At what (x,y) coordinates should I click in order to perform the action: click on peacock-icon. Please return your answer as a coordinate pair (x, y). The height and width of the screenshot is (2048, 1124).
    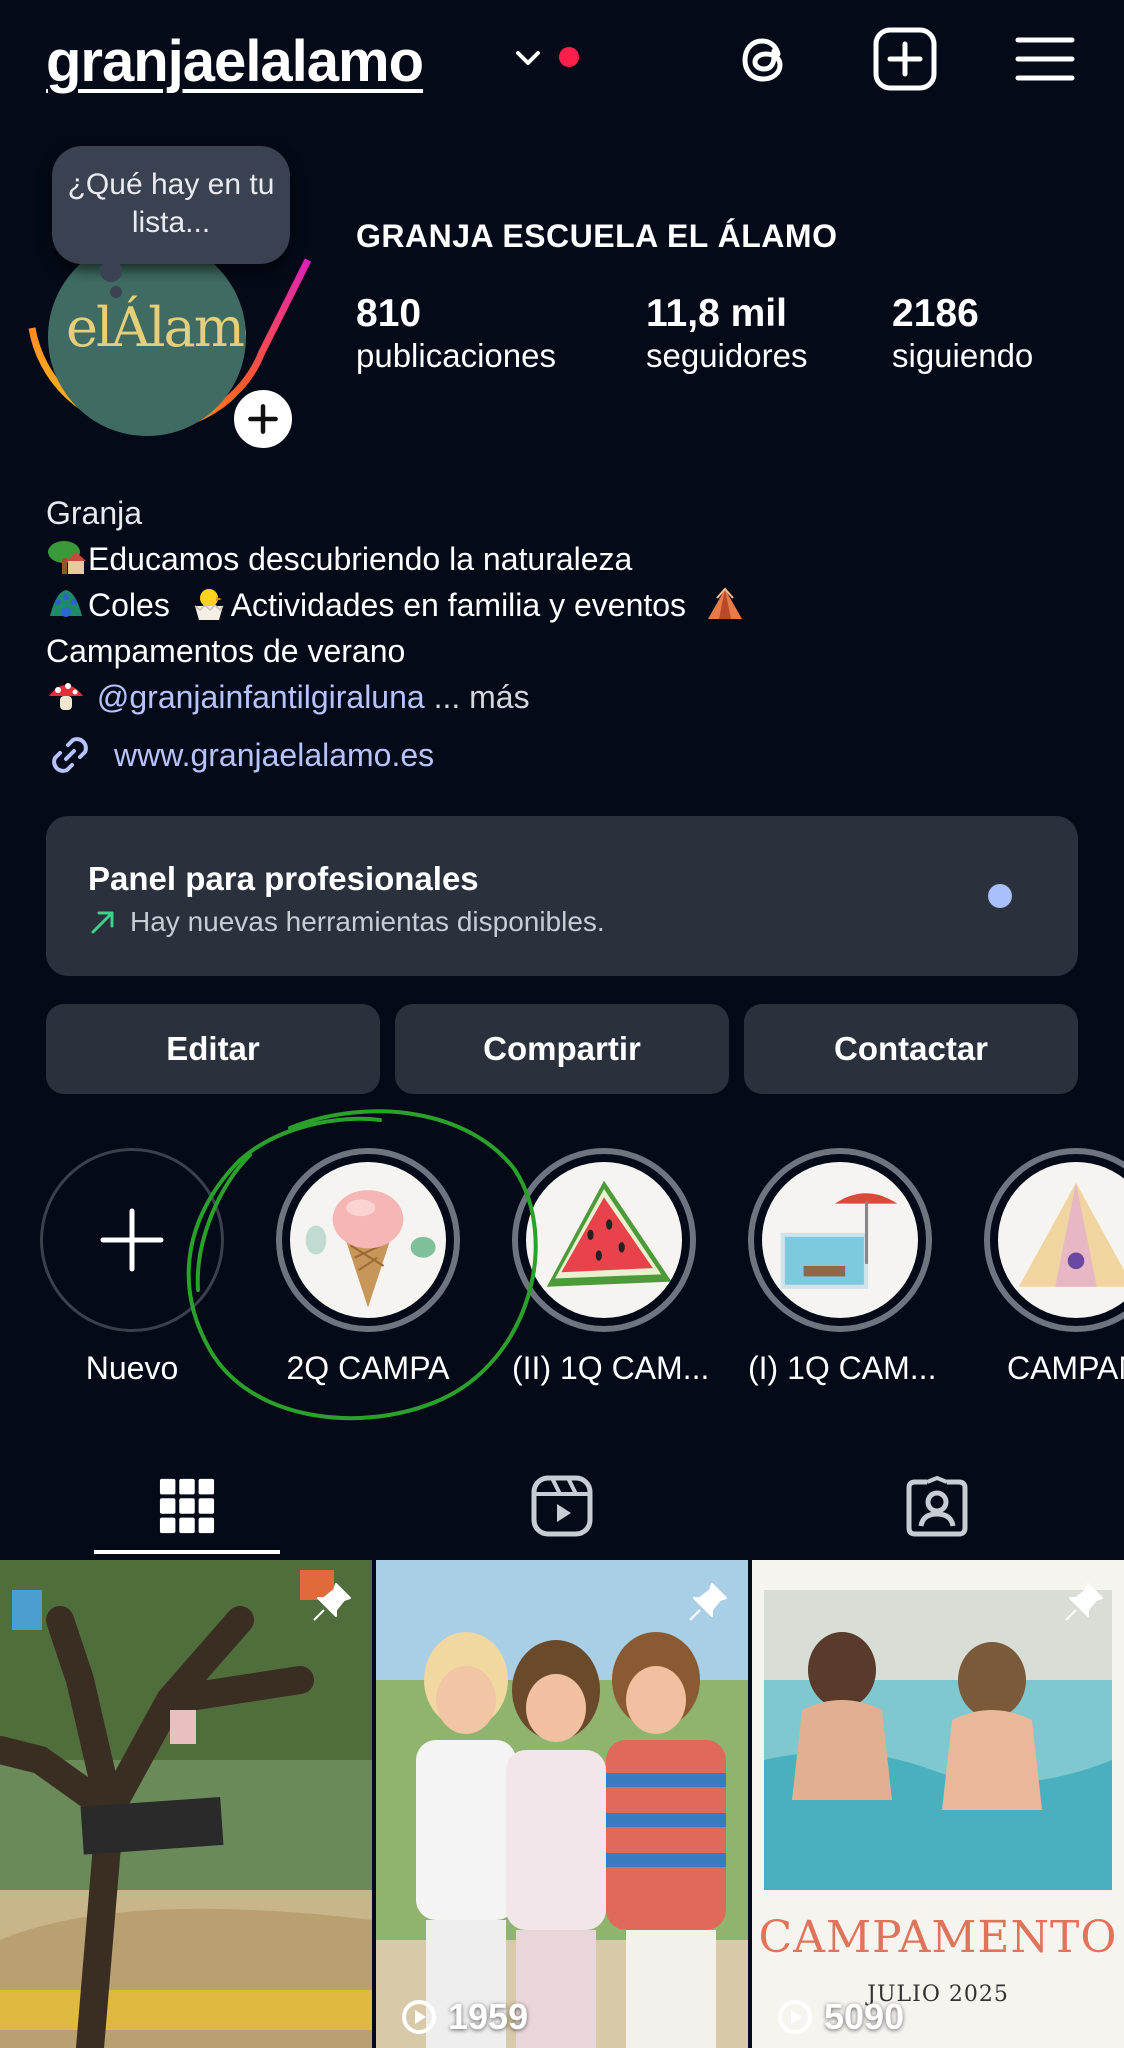
    Looking at the image, I should click on (66, 603).